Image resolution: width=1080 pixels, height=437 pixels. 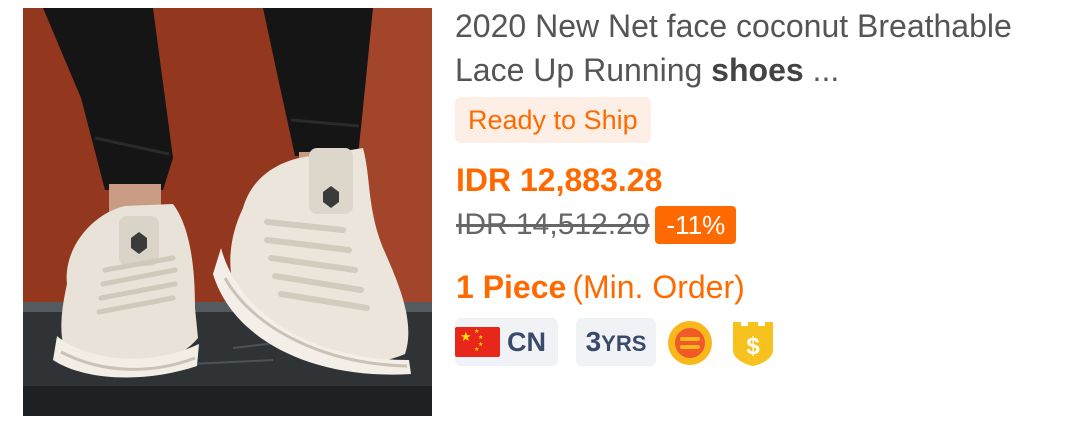 What do you see at coordinates (690, 345) in the screenshot?
I see `gold-supplier-medal-icon` at bounding box center [690, 345].